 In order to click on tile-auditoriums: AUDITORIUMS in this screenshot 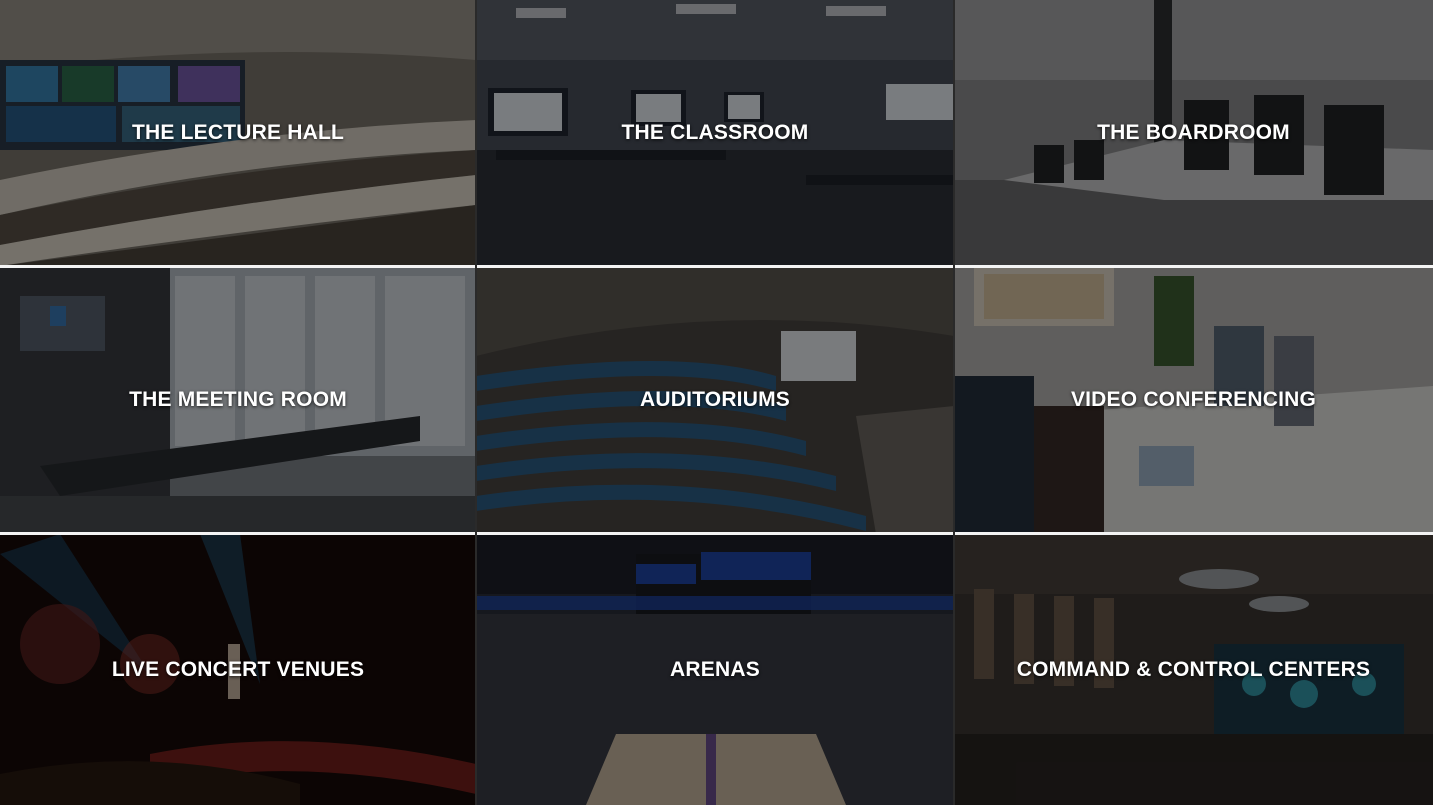, I will do `click(715, 400)`.